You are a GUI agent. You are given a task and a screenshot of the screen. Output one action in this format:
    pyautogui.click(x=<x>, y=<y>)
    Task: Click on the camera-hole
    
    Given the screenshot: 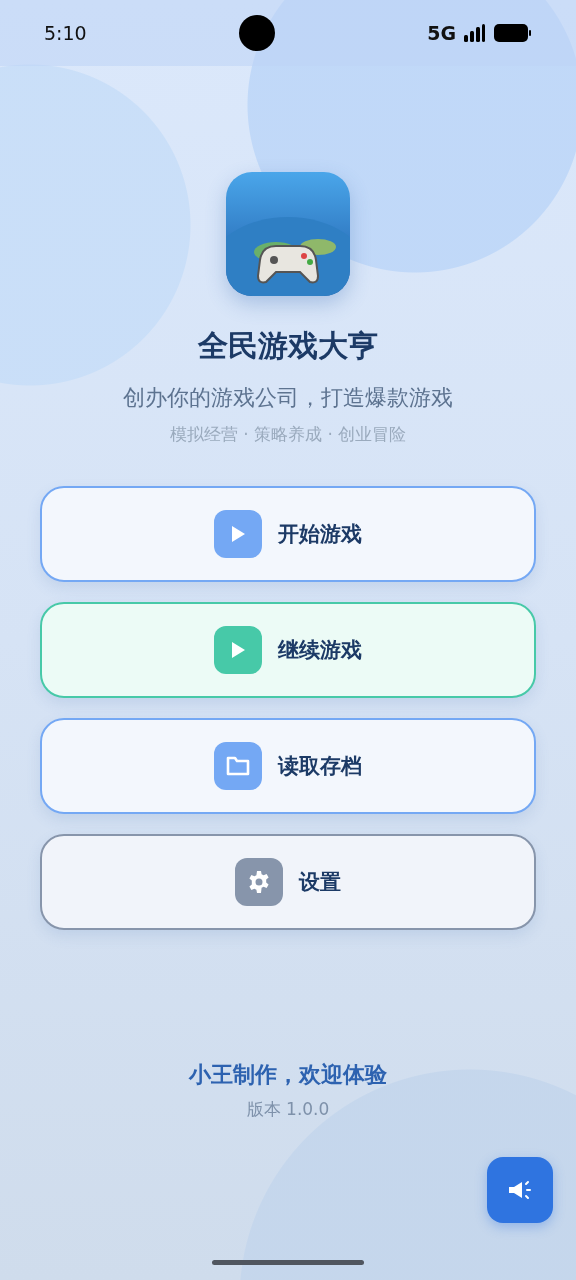 What is the action you would take?
    pyautogui.click(x=256, y=33)
    